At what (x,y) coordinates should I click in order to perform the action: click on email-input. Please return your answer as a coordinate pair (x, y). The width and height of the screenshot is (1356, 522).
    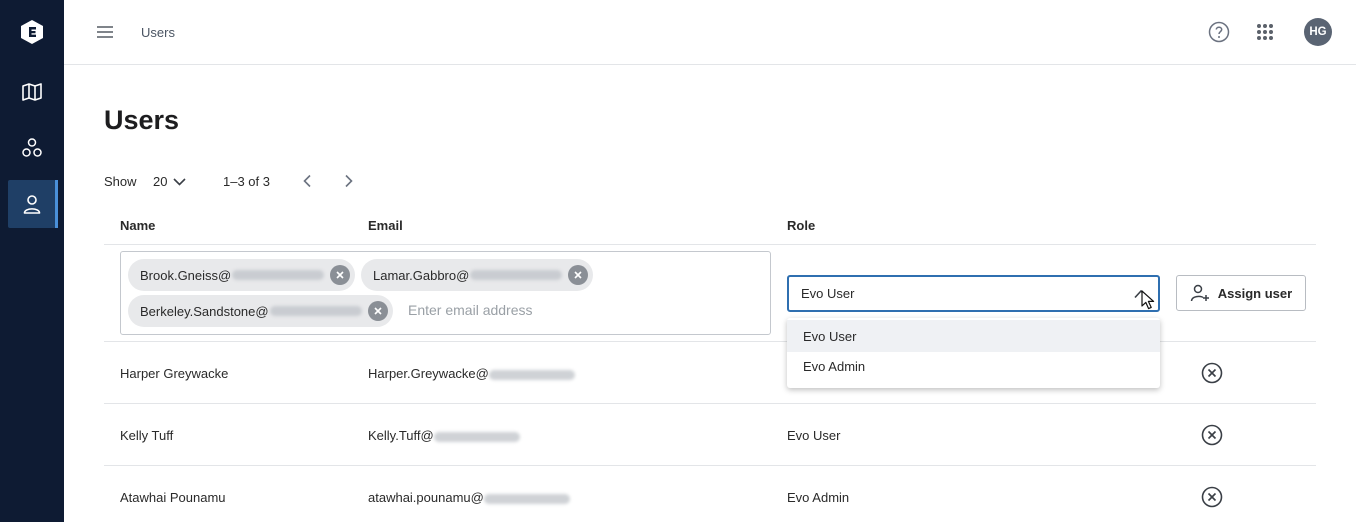
    Looking at the image, I should click on (578, 310).